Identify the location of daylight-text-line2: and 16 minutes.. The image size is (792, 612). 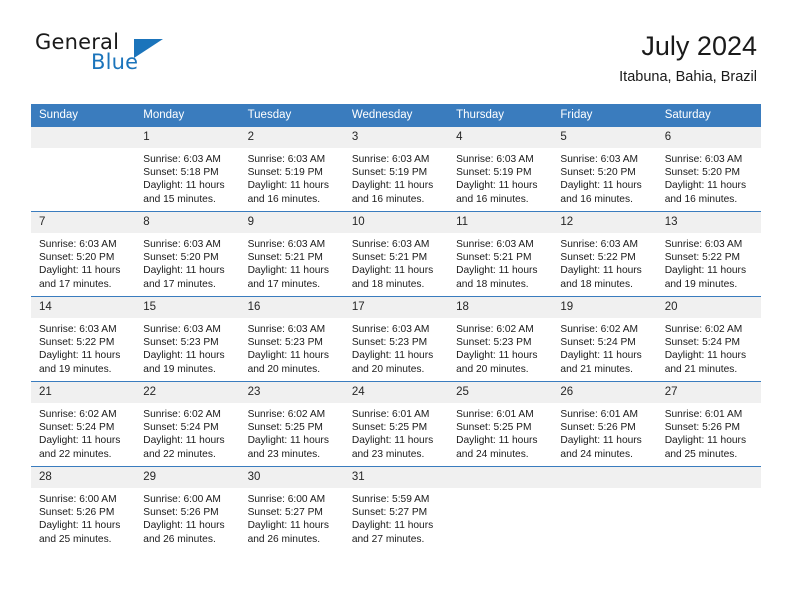
(492, 199).